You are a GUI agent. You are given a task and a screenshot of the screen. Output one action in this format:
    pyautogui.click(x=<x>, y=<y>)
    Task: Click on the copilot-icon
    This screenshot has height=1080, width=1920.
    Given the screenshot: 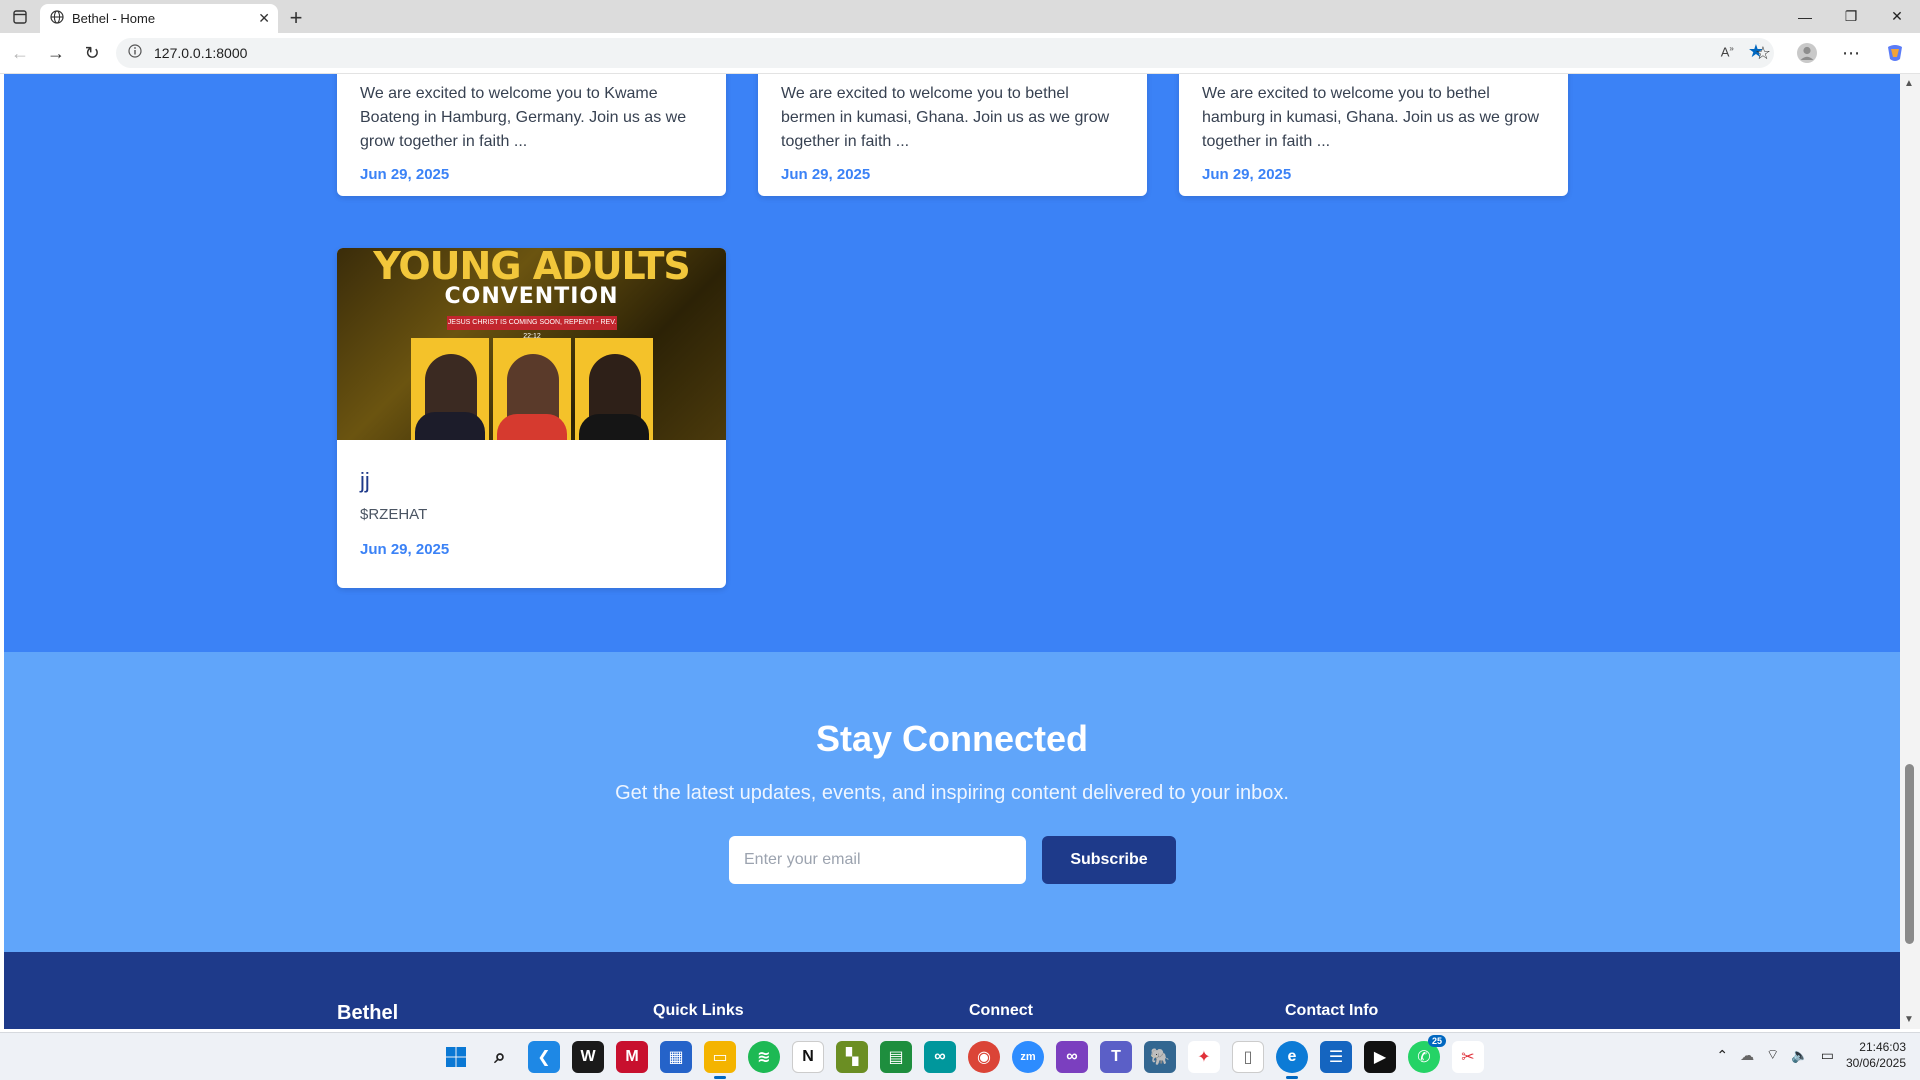 What is the action you would take?
    pyautogui.click(x=1895, y=53)
    